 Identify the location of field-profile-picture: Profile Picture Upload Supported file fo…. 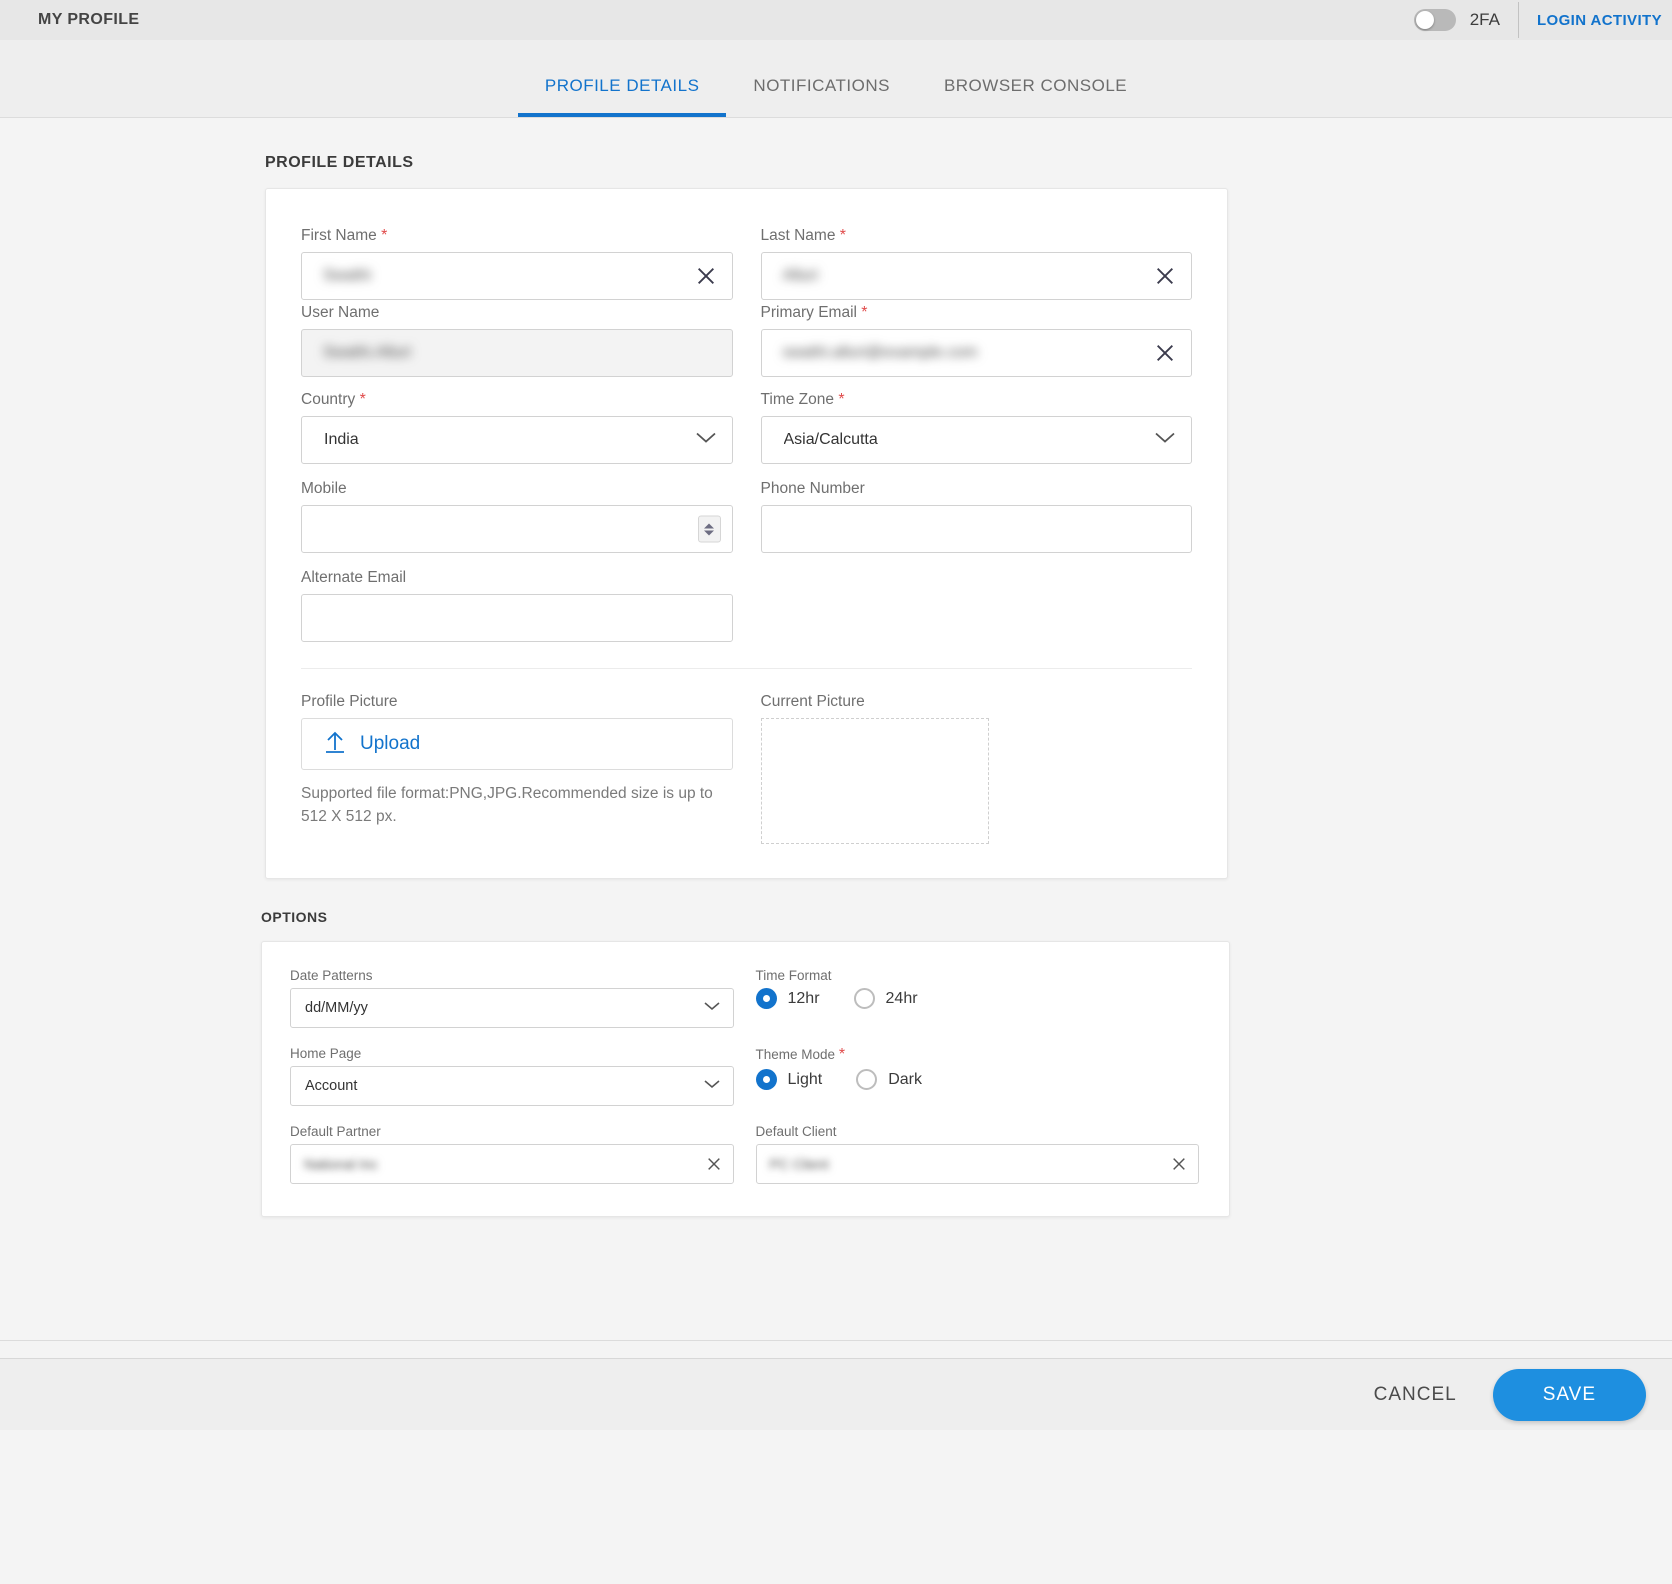
(517, 768).